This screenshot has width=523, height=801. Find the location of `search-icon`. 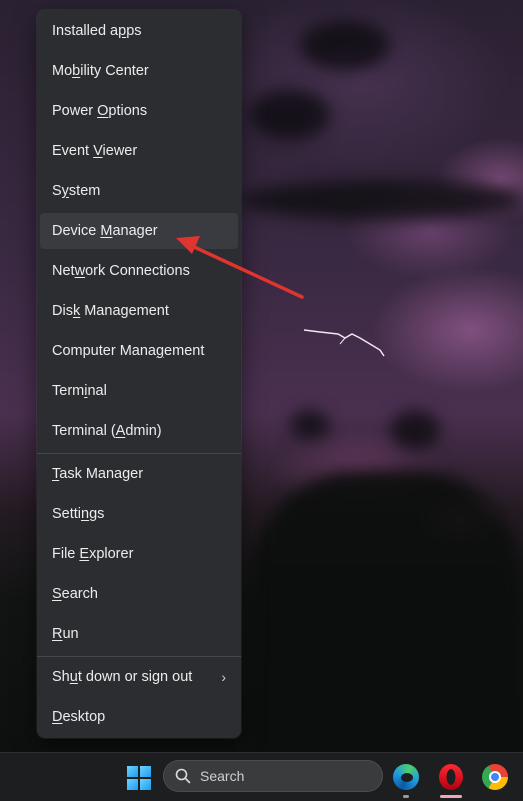

search-icon is located at coordinates (183, 776).